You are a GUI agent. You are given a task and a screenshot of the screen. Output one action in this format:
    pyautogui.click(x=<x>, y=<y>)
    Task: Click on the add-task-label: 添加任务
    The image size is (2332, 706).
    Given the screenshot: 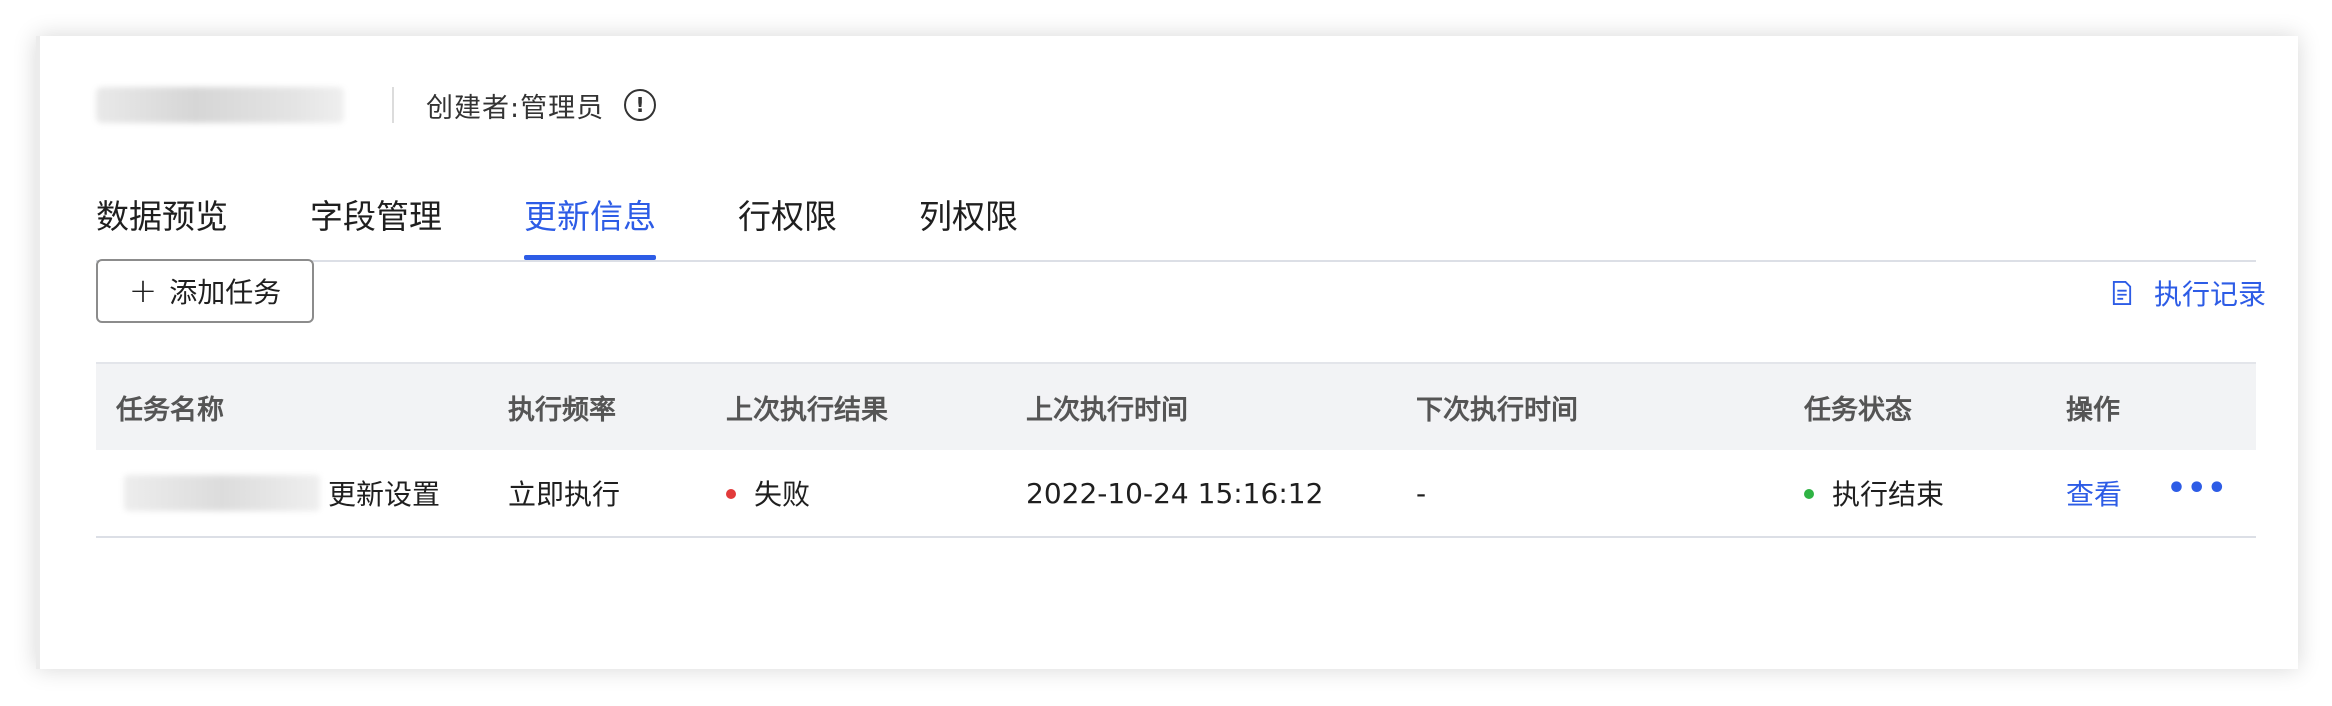 What is the action you would take?
    pyautogui.click(x=225, y=292)
    